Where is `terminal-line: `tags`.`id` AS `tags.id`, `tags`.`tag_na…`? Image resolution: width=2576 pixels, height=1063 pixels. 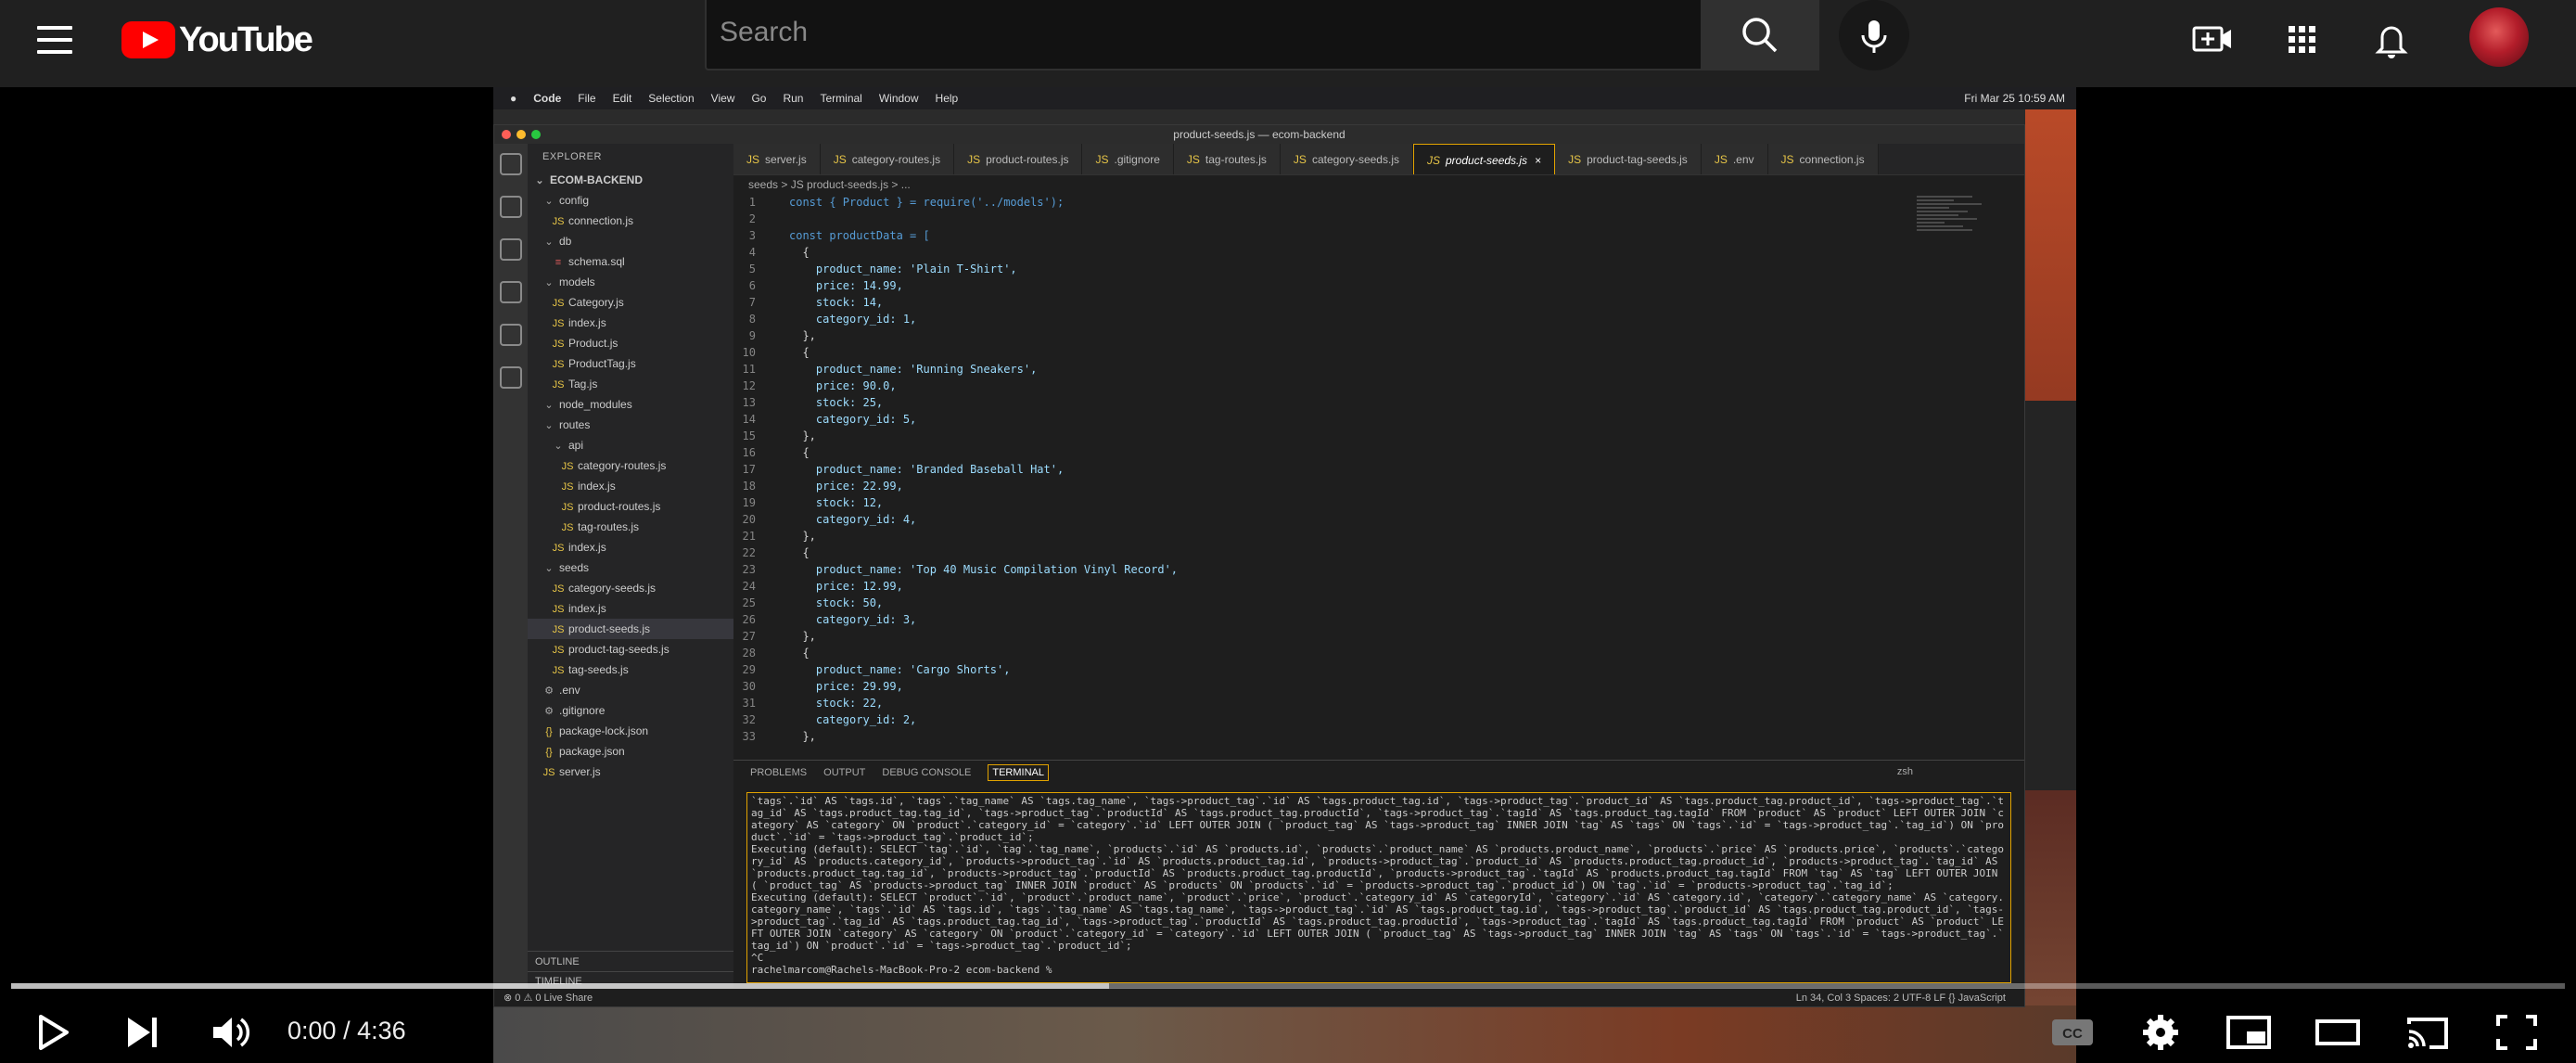 terminal-line: `tags`.`id` AS `tags.id`, `tags`.`tag_na… is located at coordinates (1378, 819).